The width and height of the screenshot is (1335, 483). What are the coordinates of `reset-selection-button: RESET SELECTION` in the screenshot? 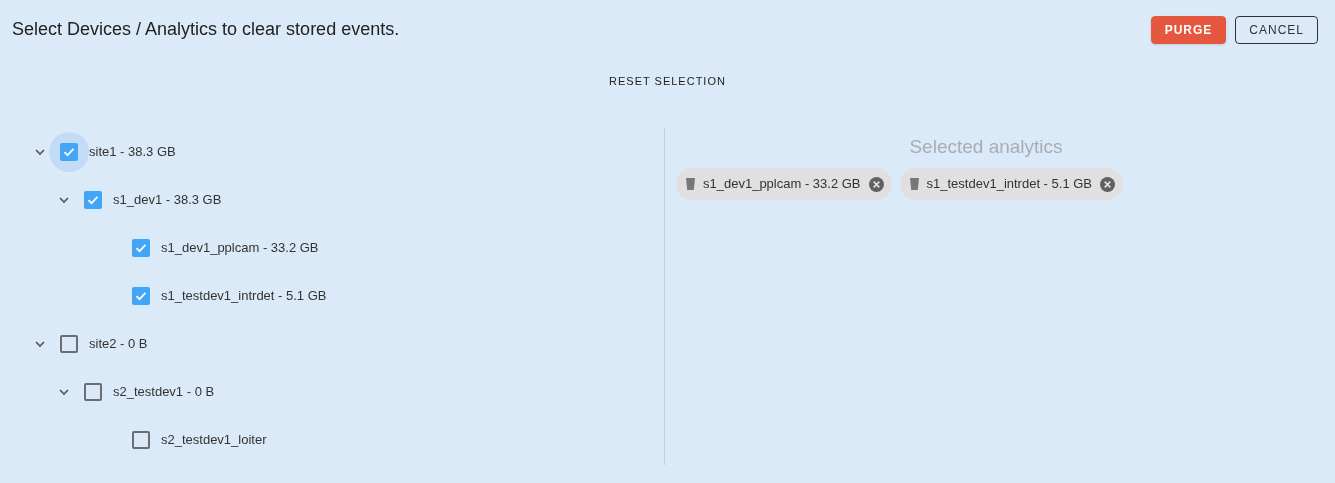 It's located at (667, 81).